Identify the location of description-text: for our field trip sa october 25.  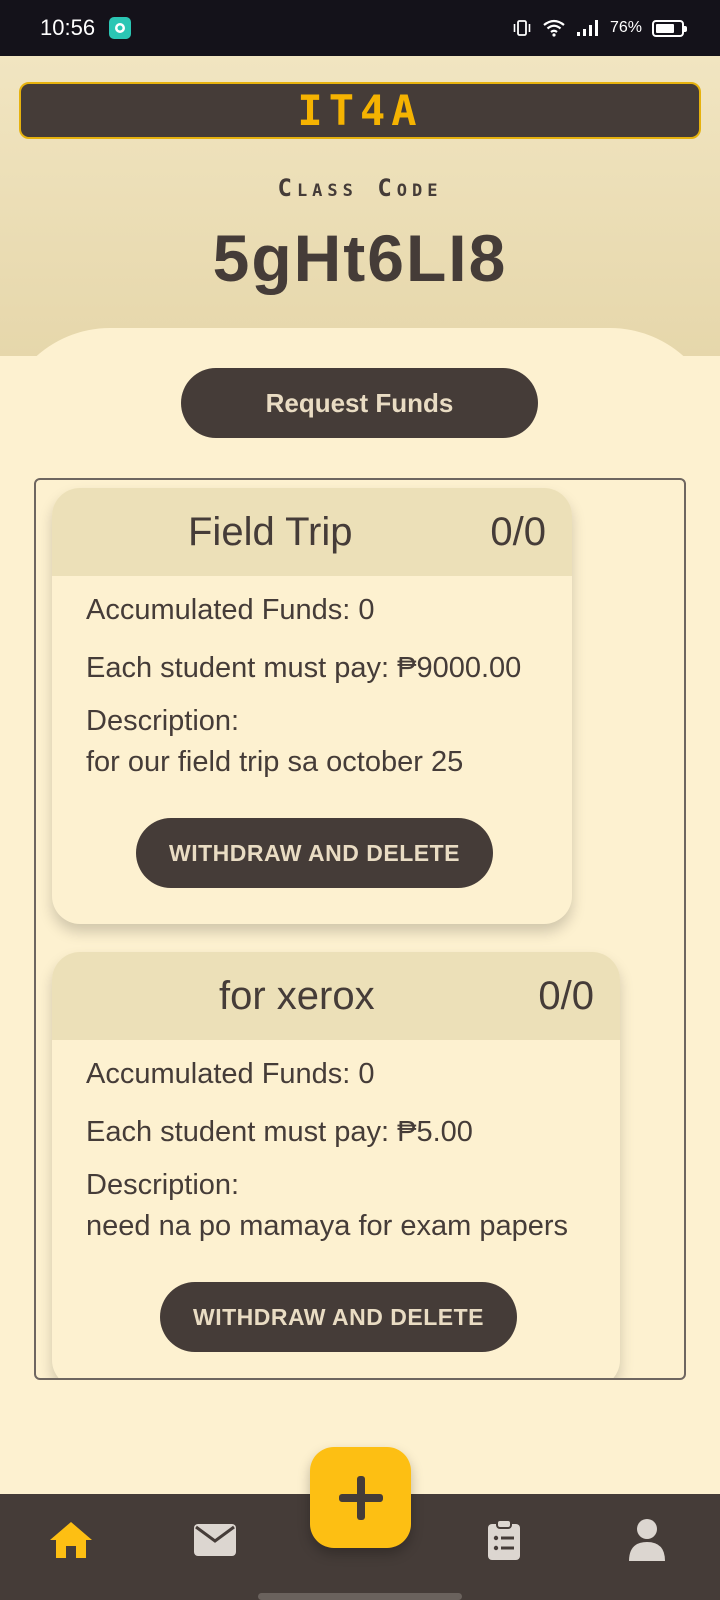
(275, 762).